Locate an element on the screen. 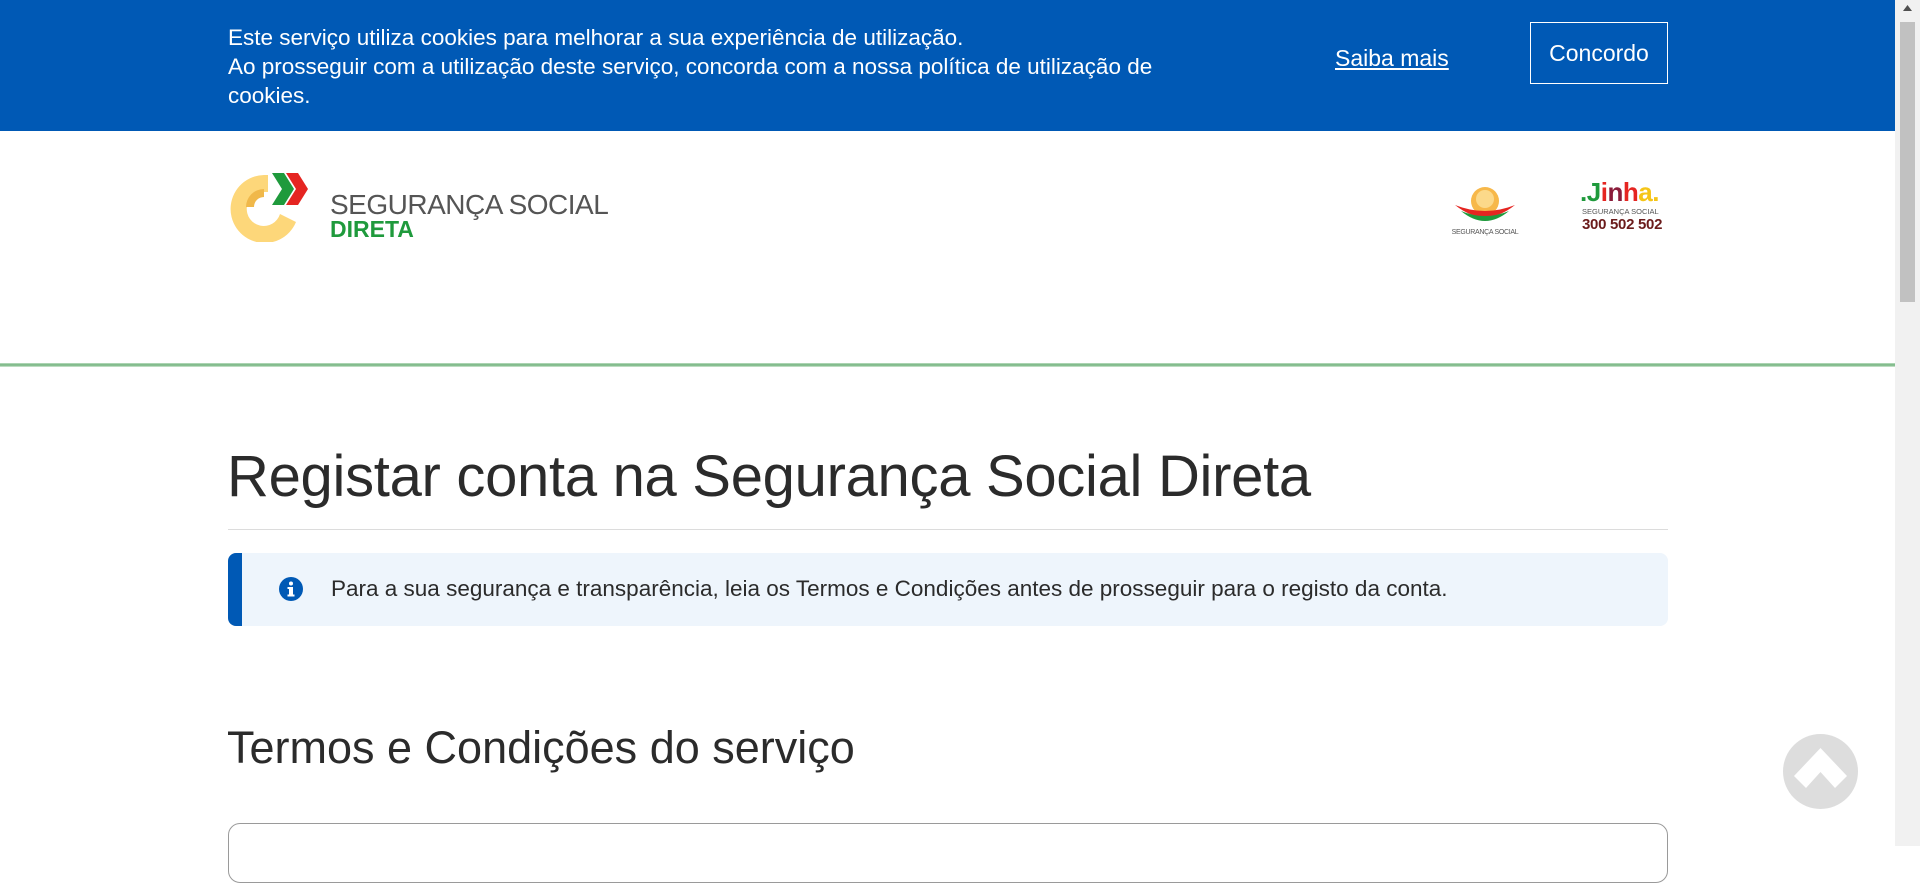 This screenshot has width=1920, height=883. header-divider is located at coordinates (947, 365).